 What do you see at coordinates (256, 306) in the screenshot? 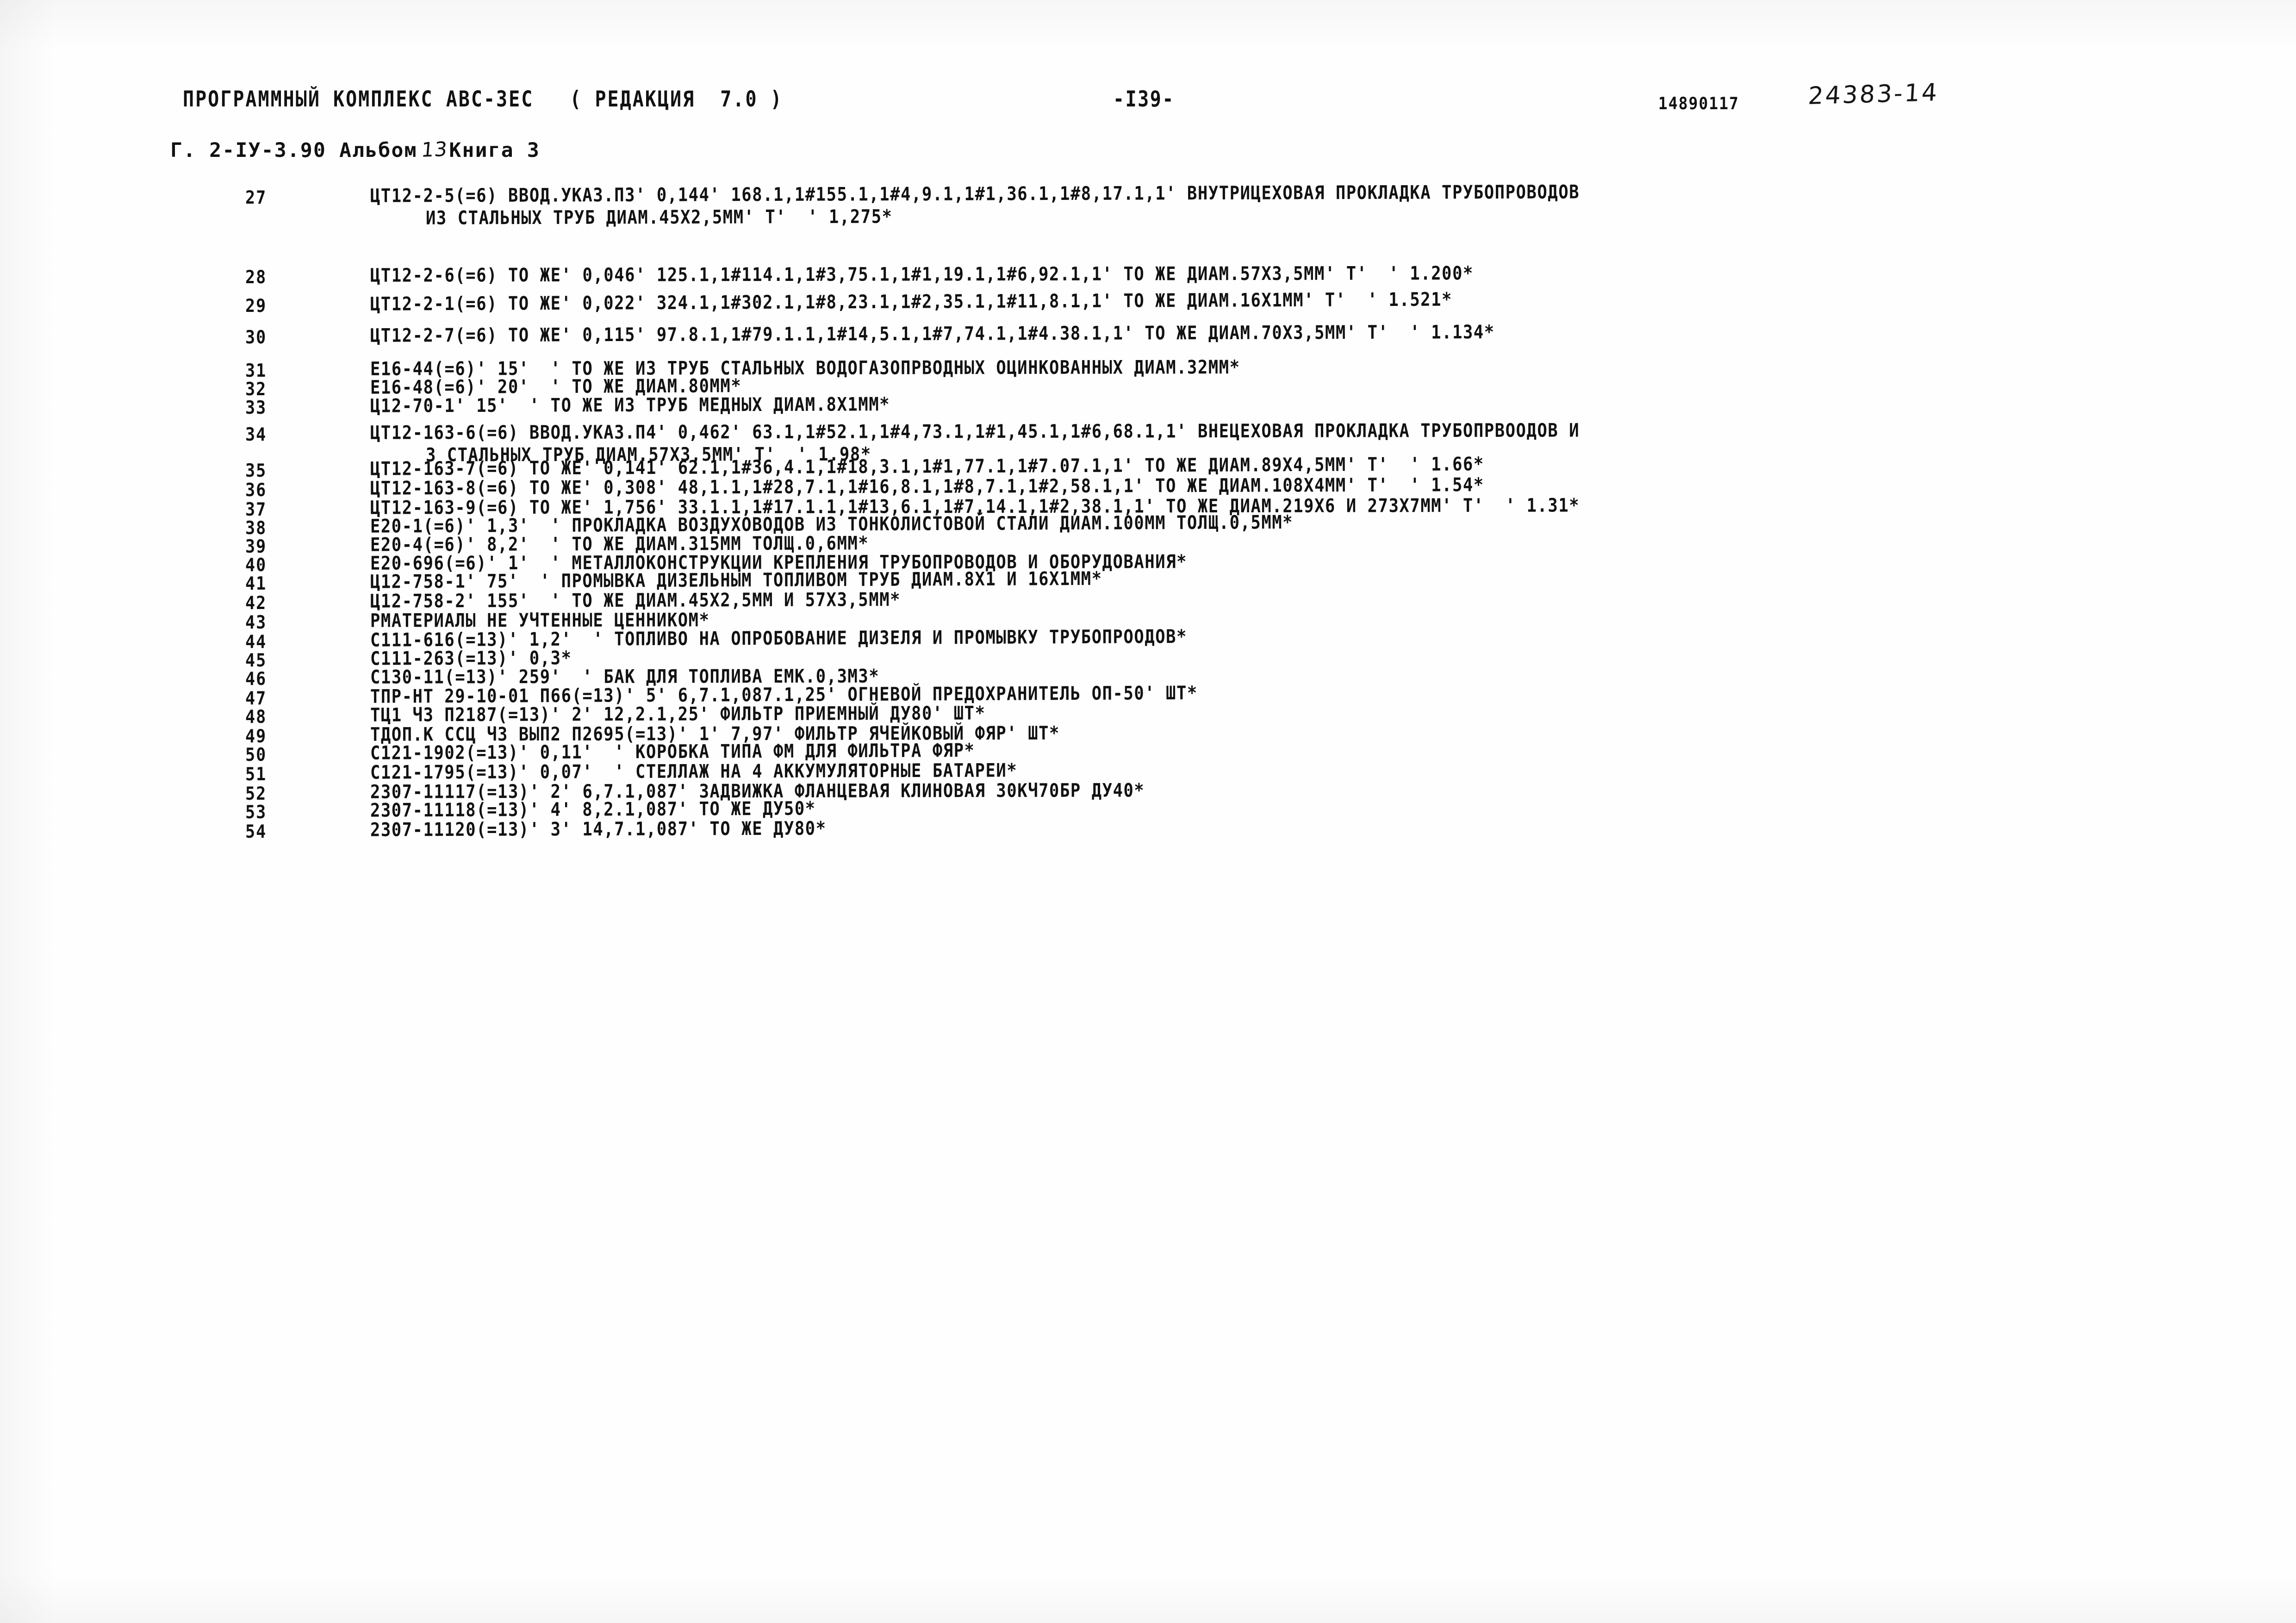
I see `row-number: 29` at bounding box center [256, 306].